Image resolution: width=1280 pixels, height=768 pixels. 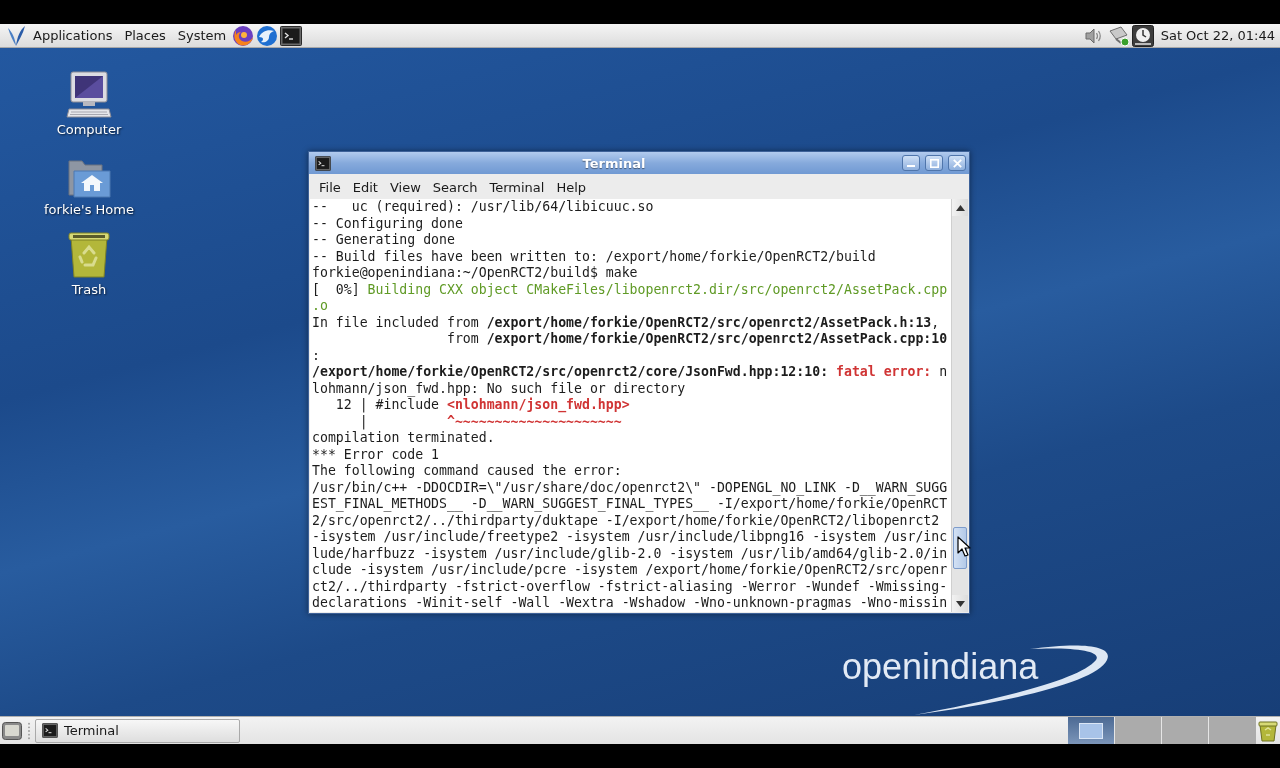 What do you see at coordinates (964, 546) in the screenshot?
I see `mouse-pointer-icon` at bounding box center [964, 546].